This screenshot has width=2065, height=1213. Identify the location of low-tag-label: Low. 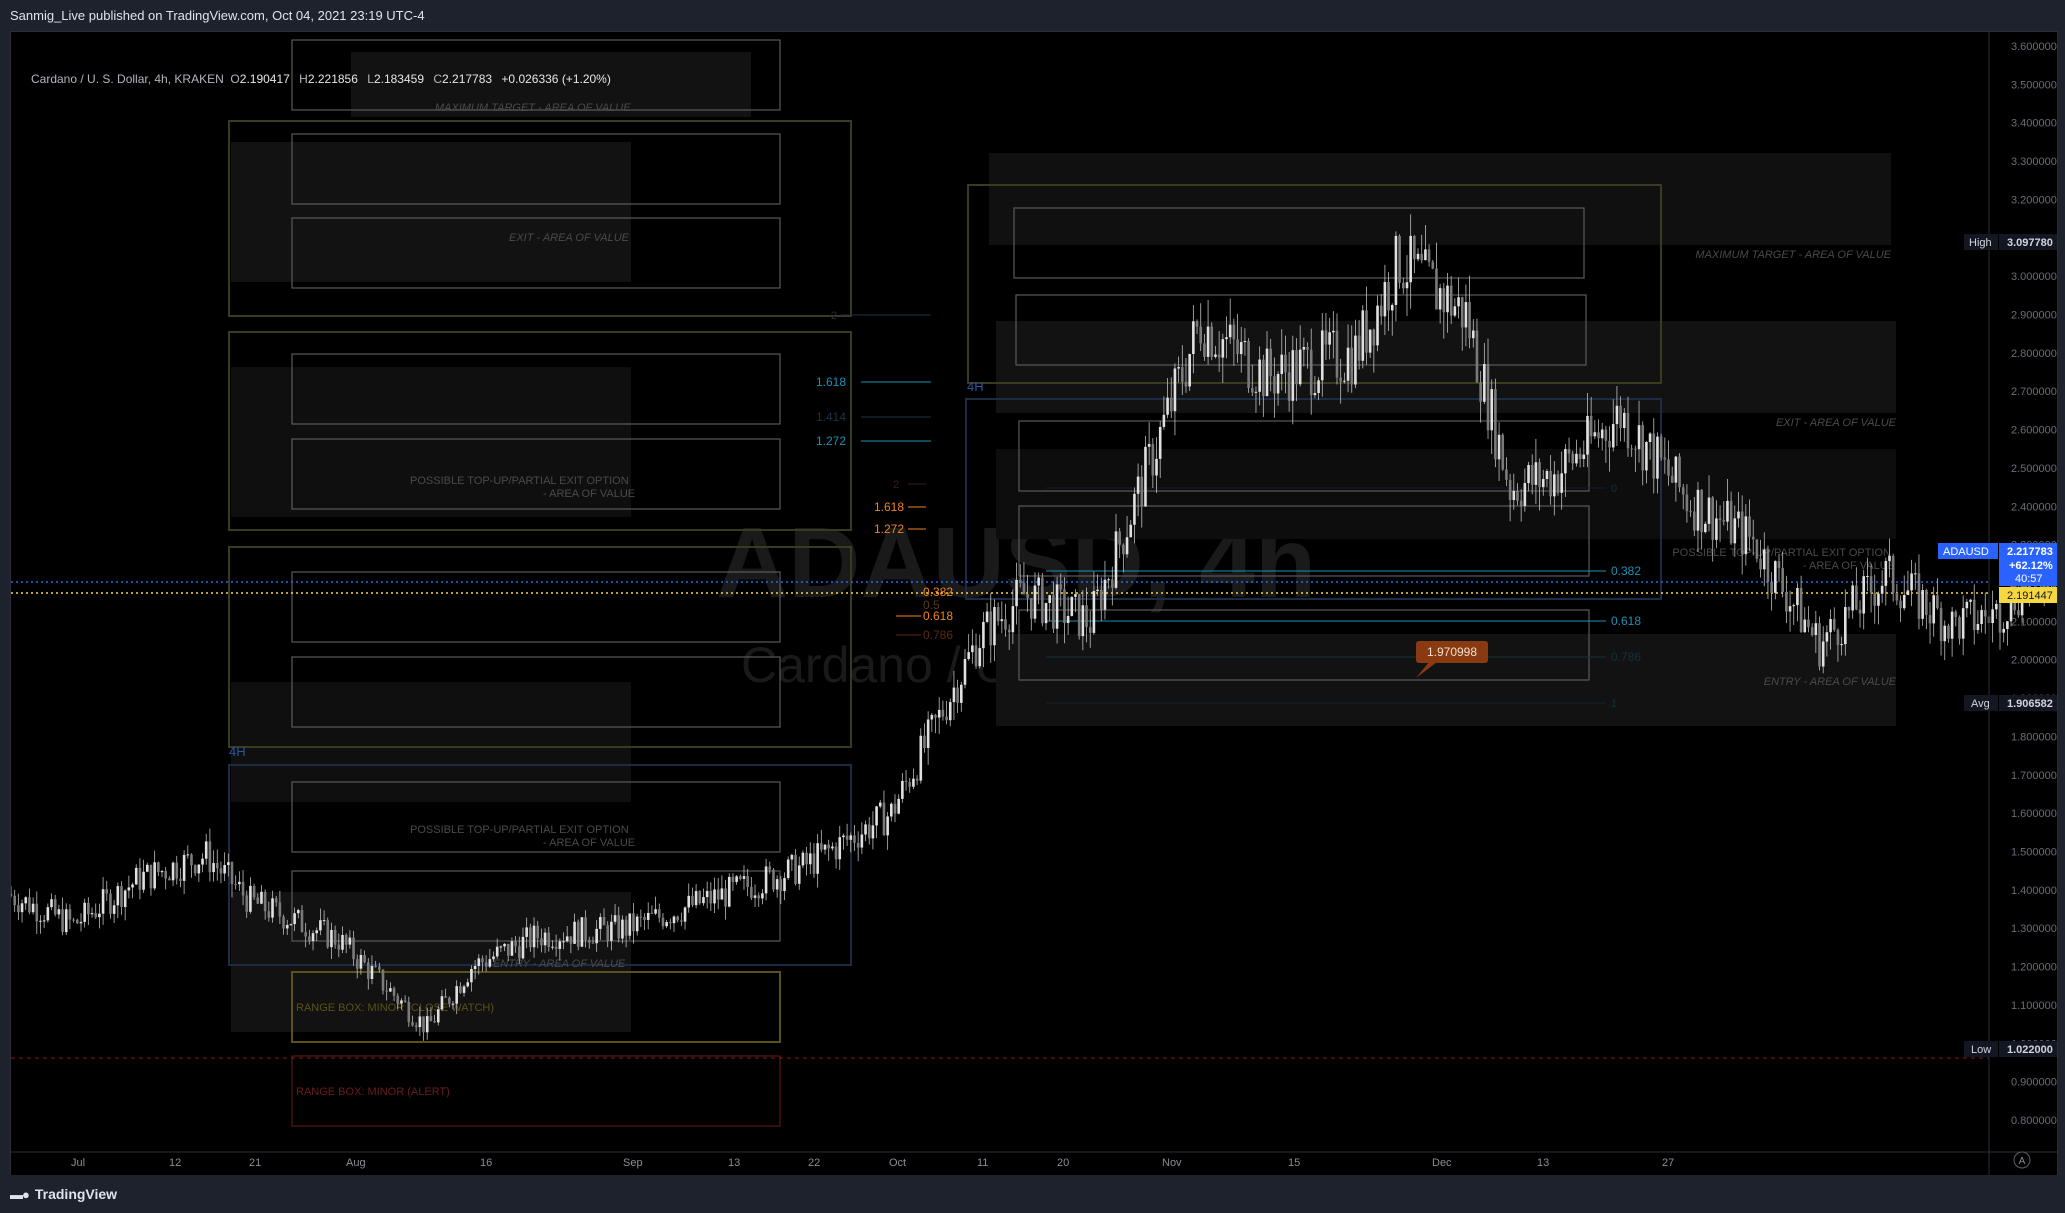
(1981, 1050).